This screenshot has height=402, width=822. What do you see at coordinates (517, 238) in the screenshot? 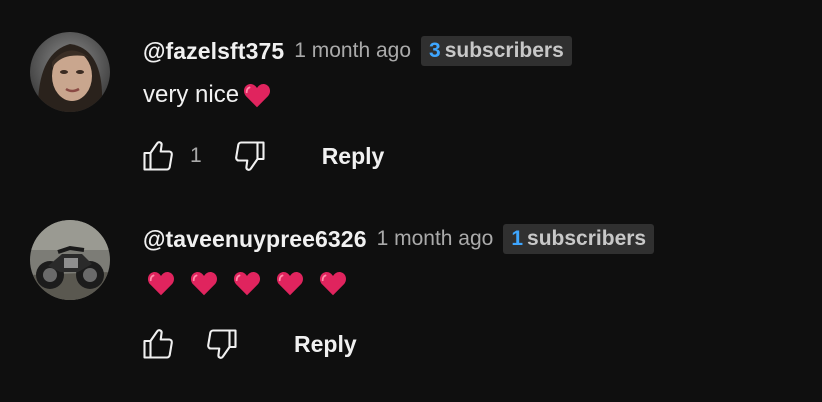
I see `subscriber-count: 1` at bounding box center [517, 238].